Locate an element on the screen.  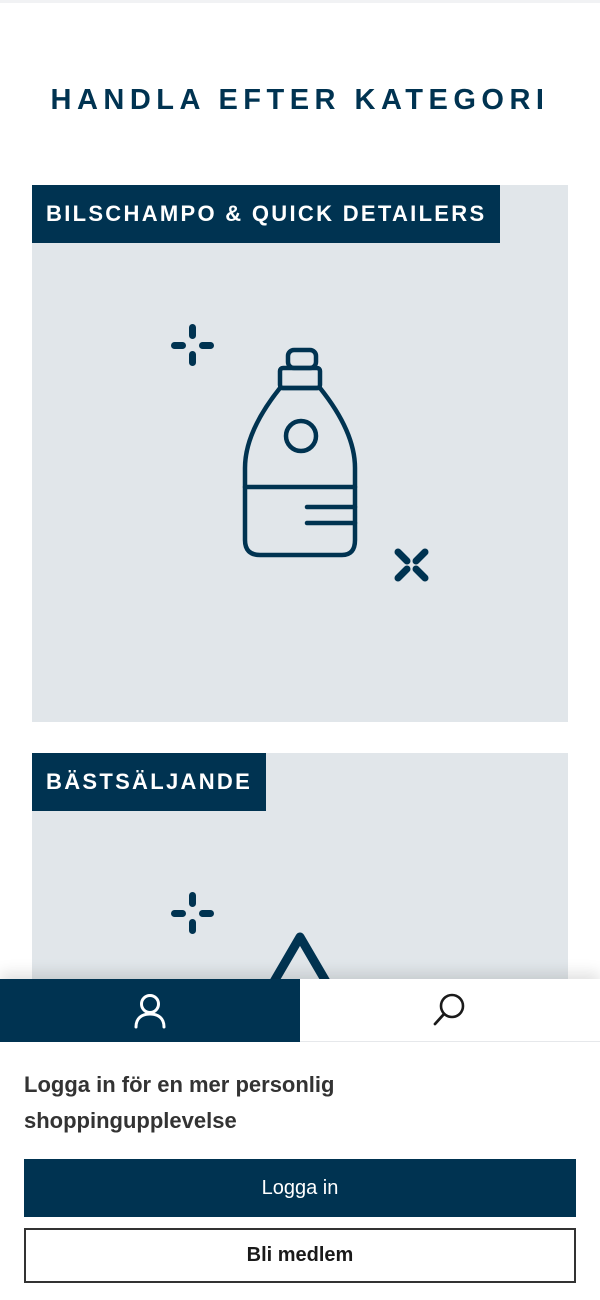
user-icon is located at coordinates (150, 1010).